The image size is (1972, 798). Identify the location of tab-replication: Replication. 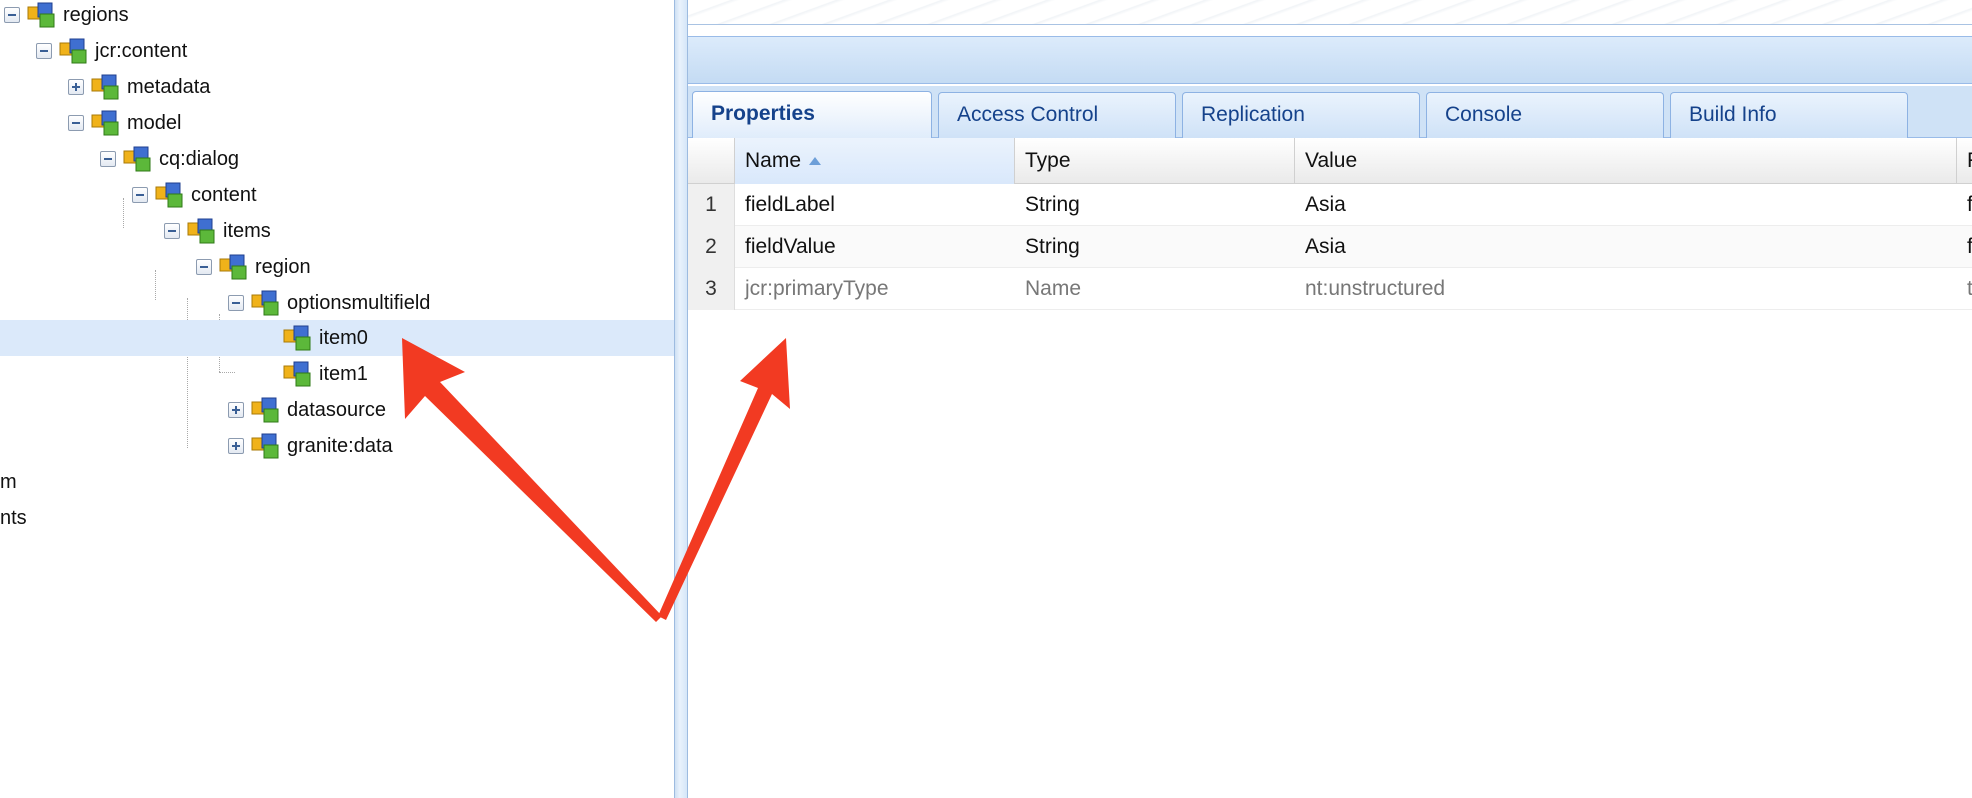
(1301, 115).